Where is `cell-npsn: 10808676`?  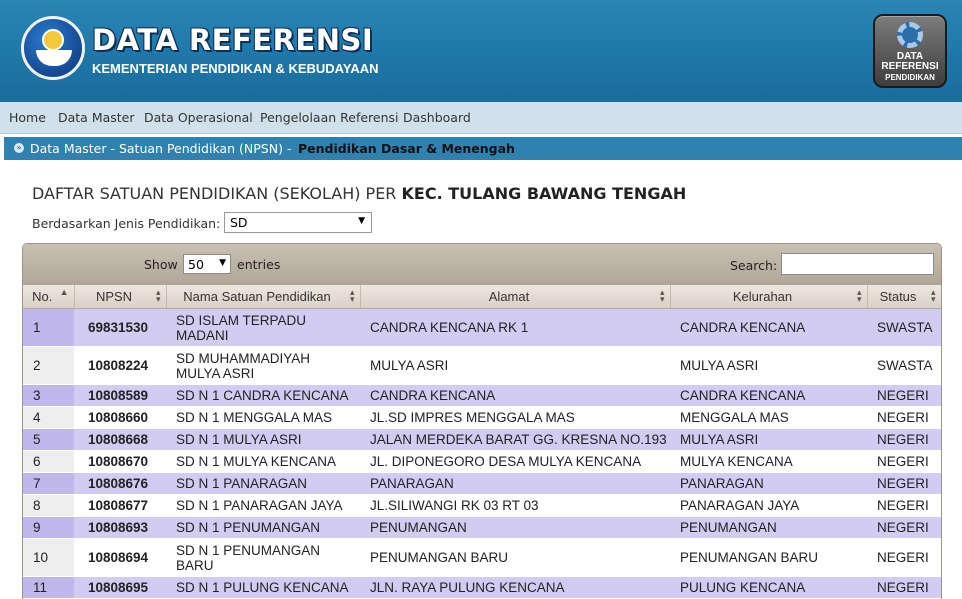 cell-npsn: 10808676 is located at coordinates (120, 483).